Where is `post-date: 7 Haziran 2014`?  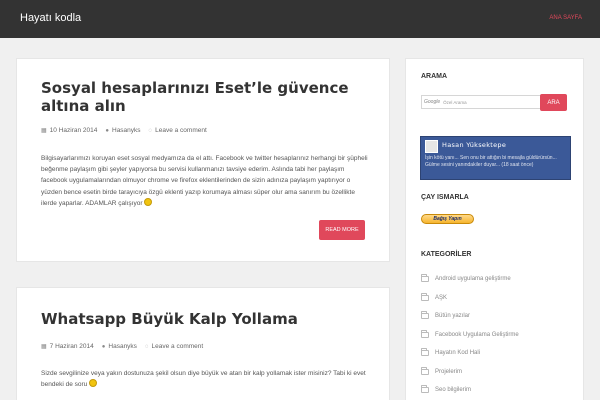
post-date: 7 Haziran 2014 is located at coordinates (72, 346).